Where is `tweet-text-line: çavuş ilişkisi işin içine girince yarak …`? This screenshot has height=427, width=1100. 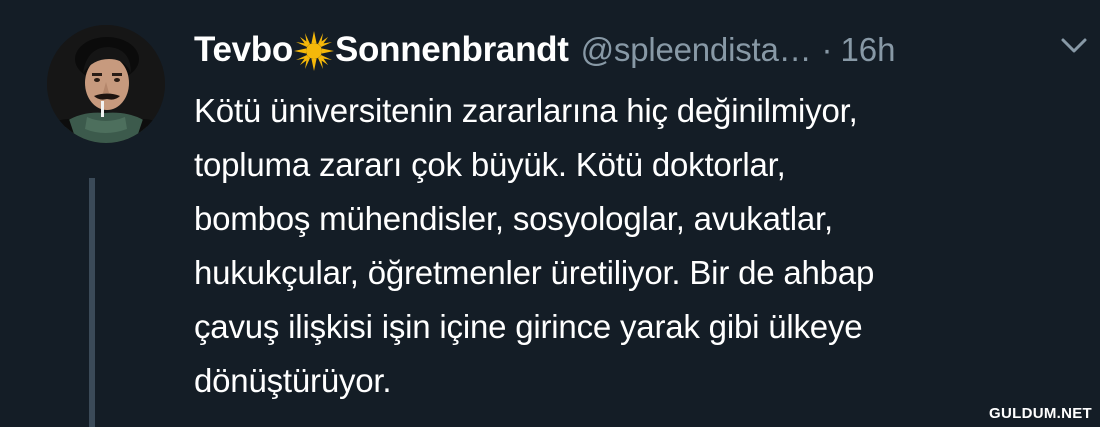
tweet-text-line: çavuş ilişkisi işin içine girince yarak … is located at coordinates (528, 326).